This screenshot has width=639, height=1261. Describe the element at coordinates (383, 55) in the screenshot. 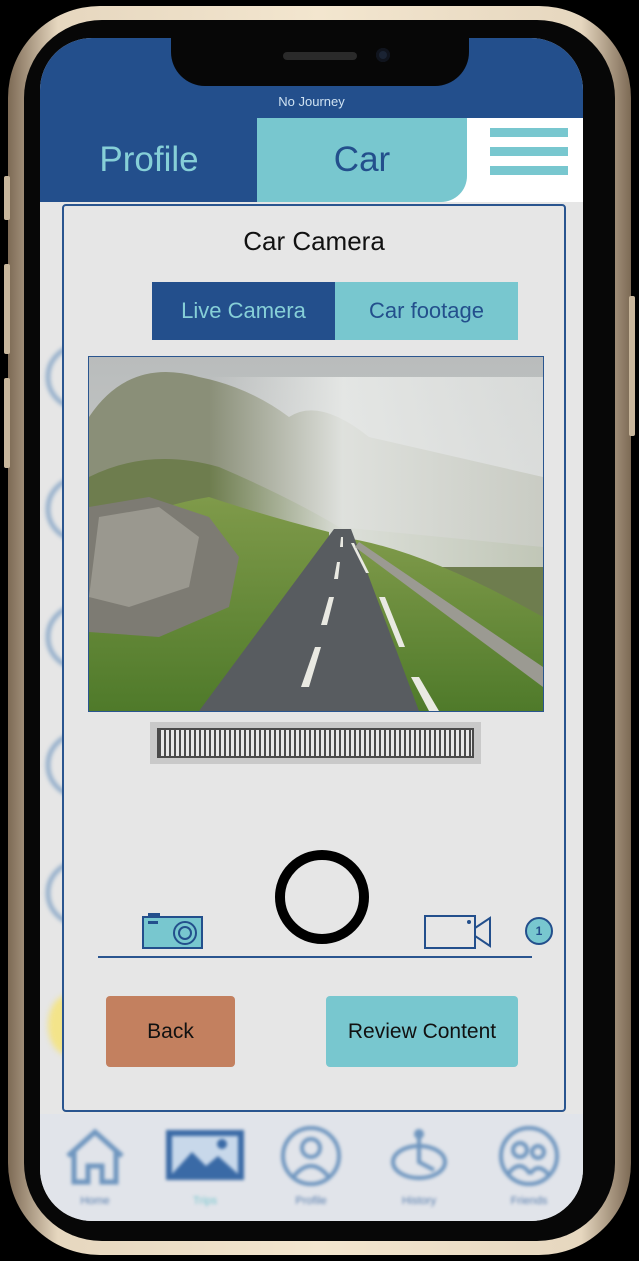

I see `front-camera` at that location.